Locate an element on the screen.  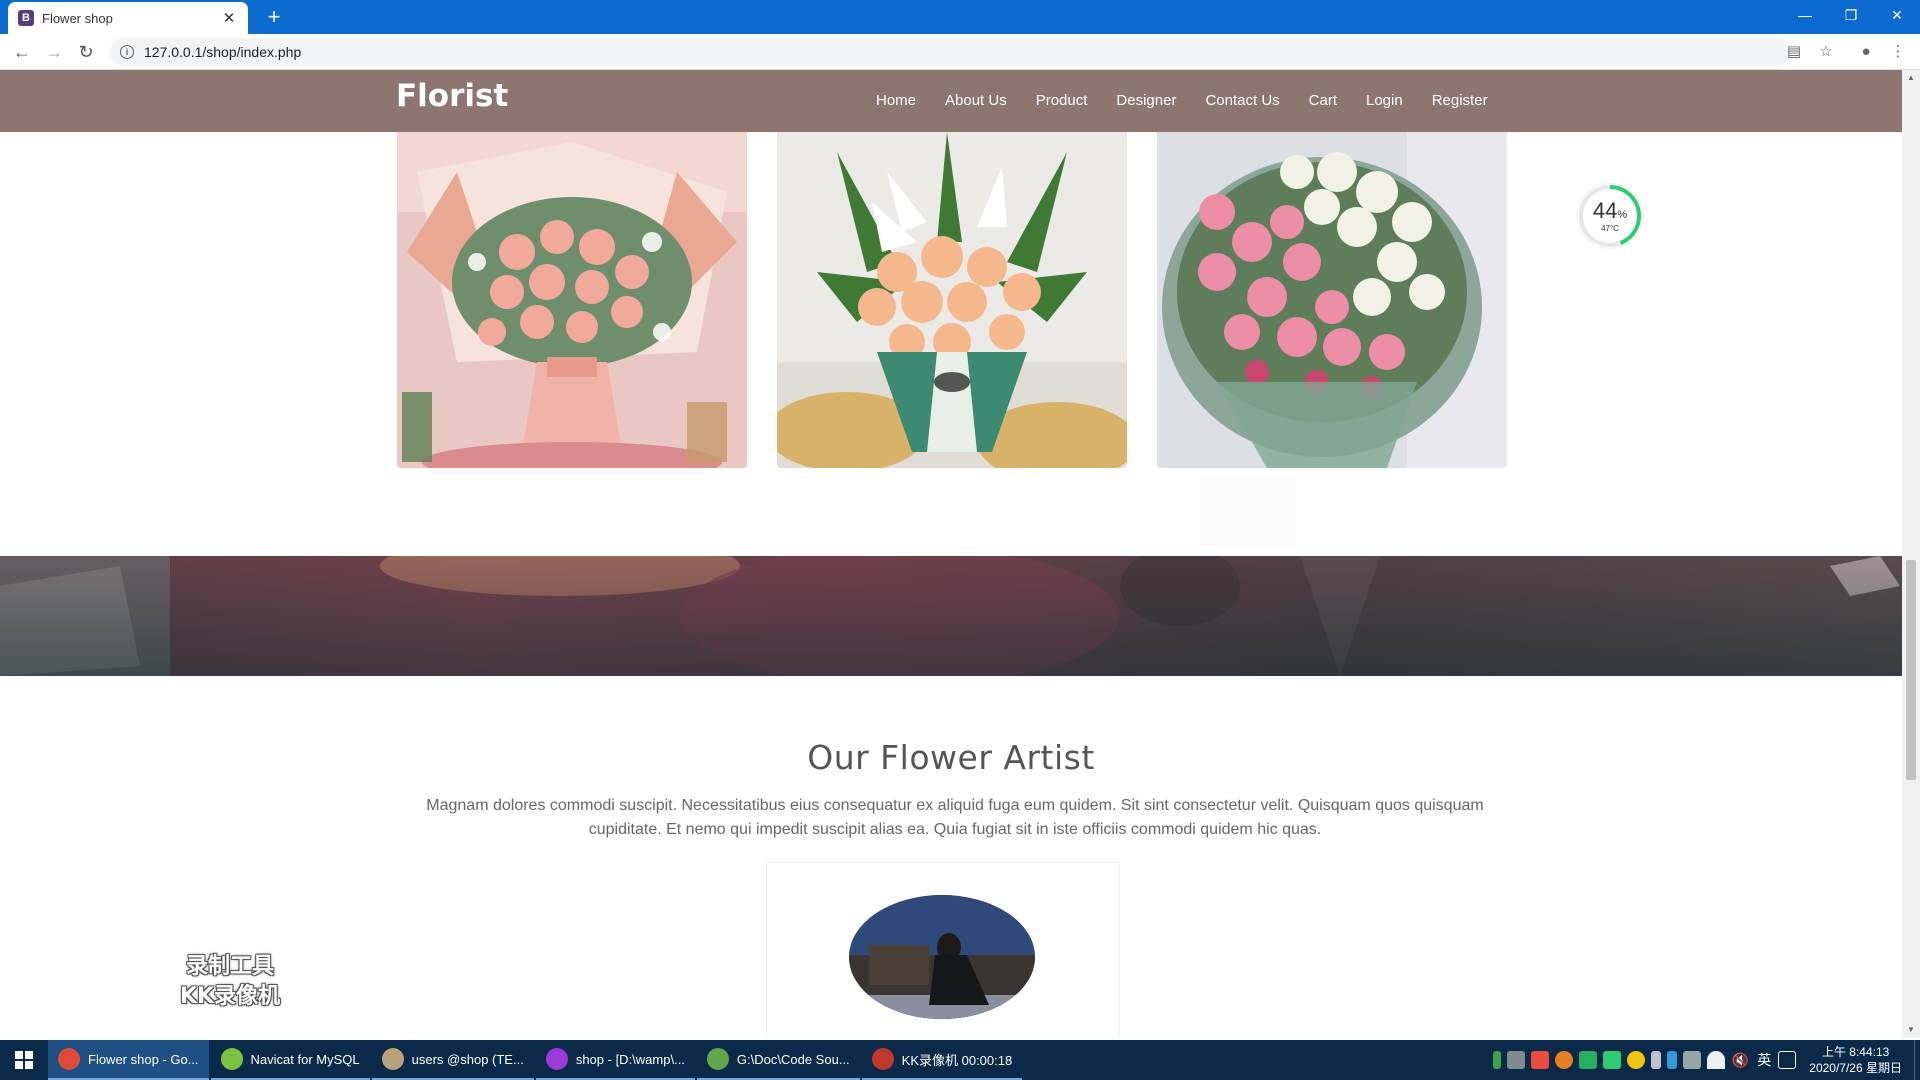
windows-start-button is located at coordinates (24, 1060).